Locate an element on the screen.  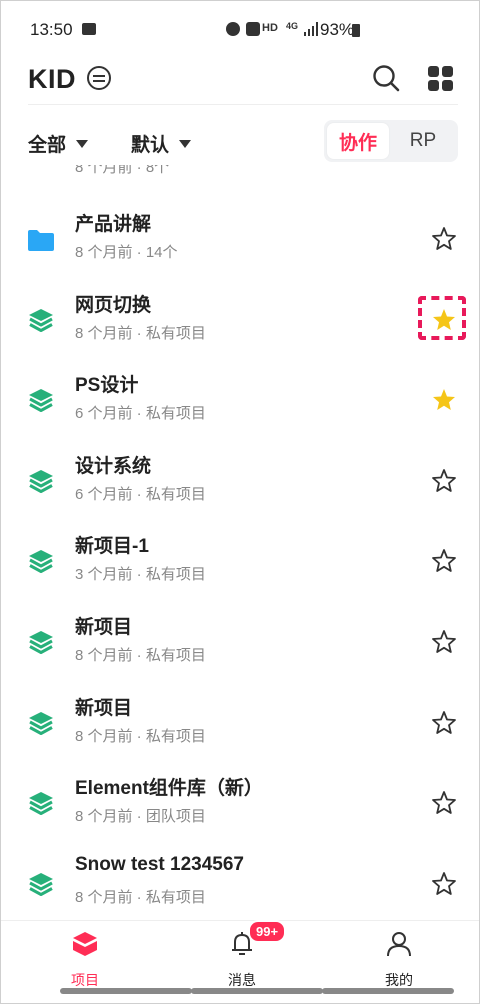
battery-percentage: 93% is located at coordinates (337, 29).